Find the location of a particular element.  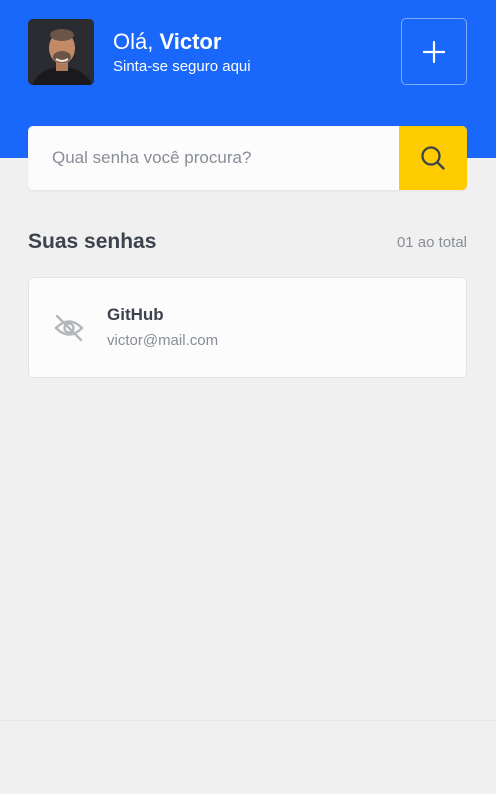

password-title: GitHub is located at coordinates (135, 314).